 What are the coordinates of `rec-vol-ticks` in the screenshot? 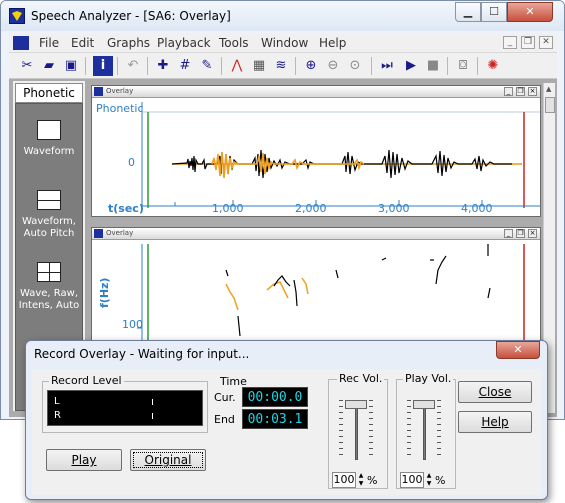 It's located at (371, 430).